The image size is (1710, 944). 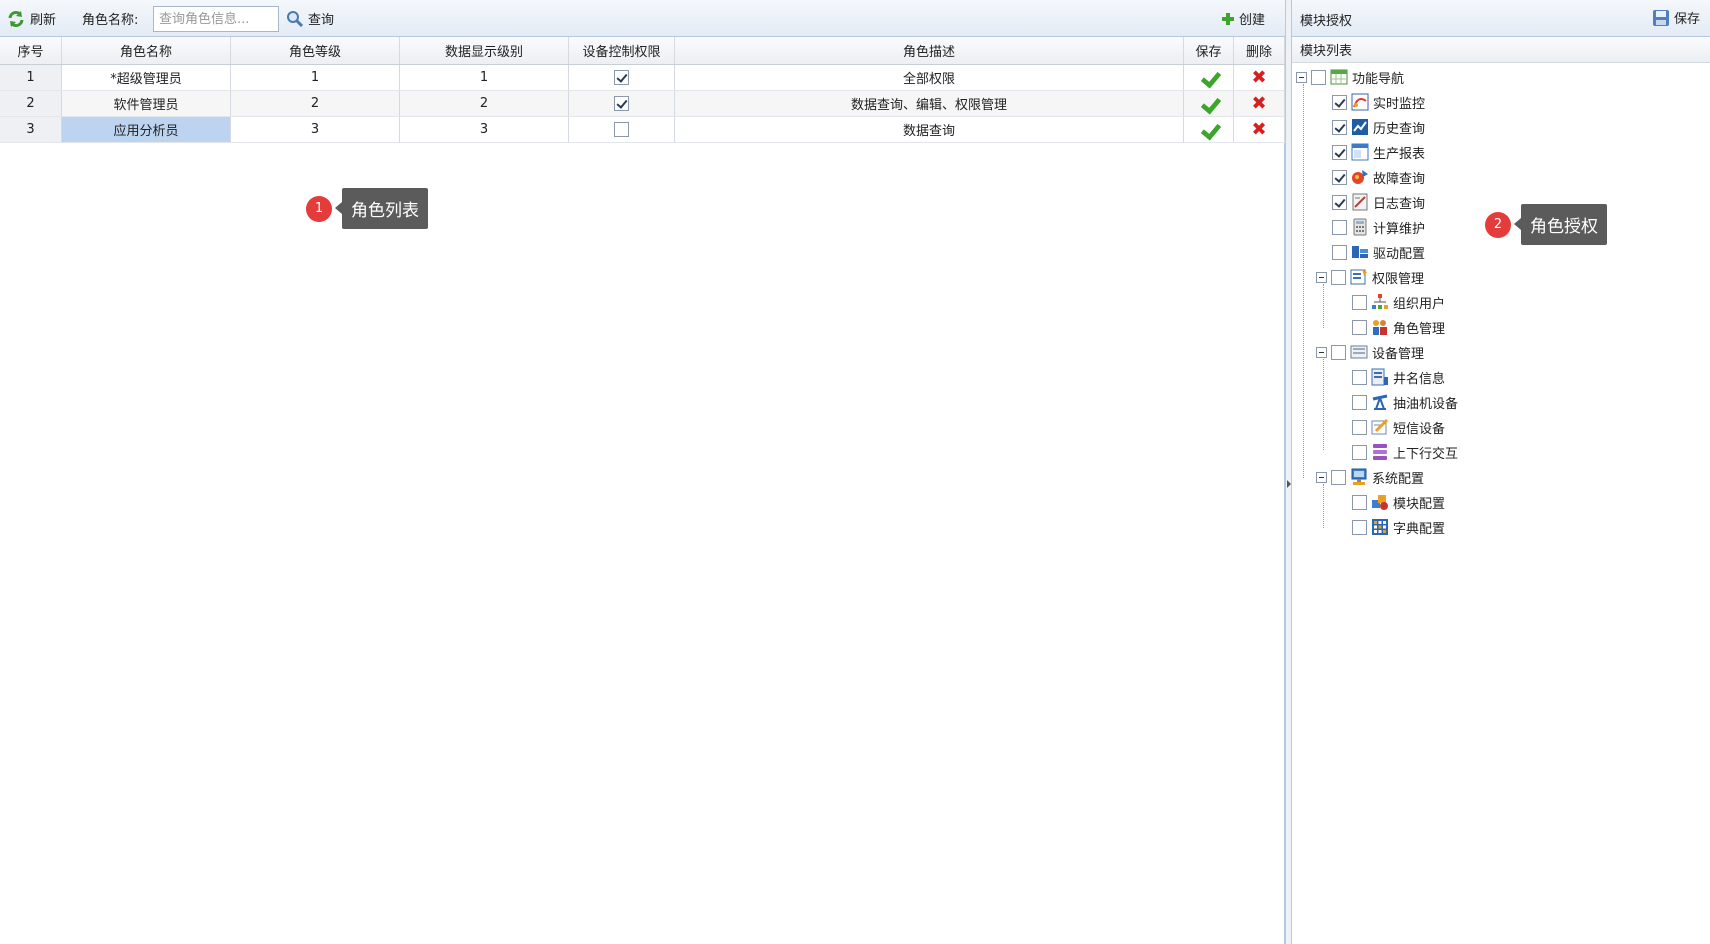 I want to click on tree-label: 功能导航, so click(x=1378, y=79).